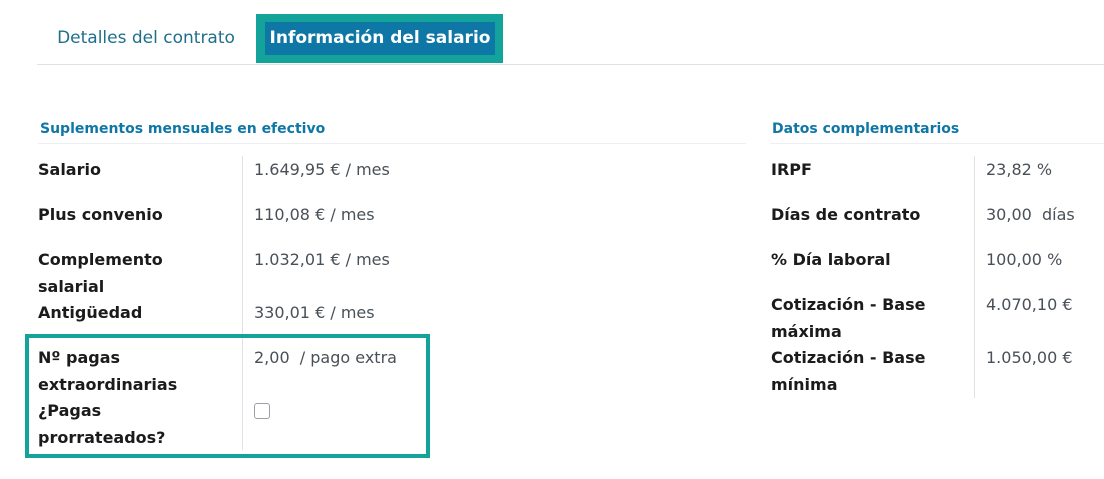  What do you see at coordinates (71, 286) in the screenshot?
I see `label-complemento-line2: salarial` at bounding box center [71, 286].